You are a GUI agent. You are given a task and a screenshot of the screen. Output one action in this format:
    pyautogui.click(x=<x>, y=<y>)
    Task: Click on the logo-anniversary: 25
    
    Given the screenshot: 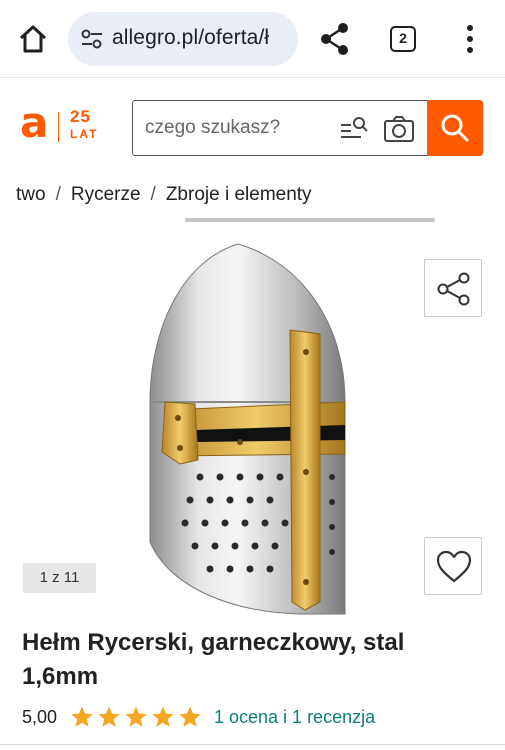 What is the action you would take?
    pyautogui.click(x=80, y=116)
    